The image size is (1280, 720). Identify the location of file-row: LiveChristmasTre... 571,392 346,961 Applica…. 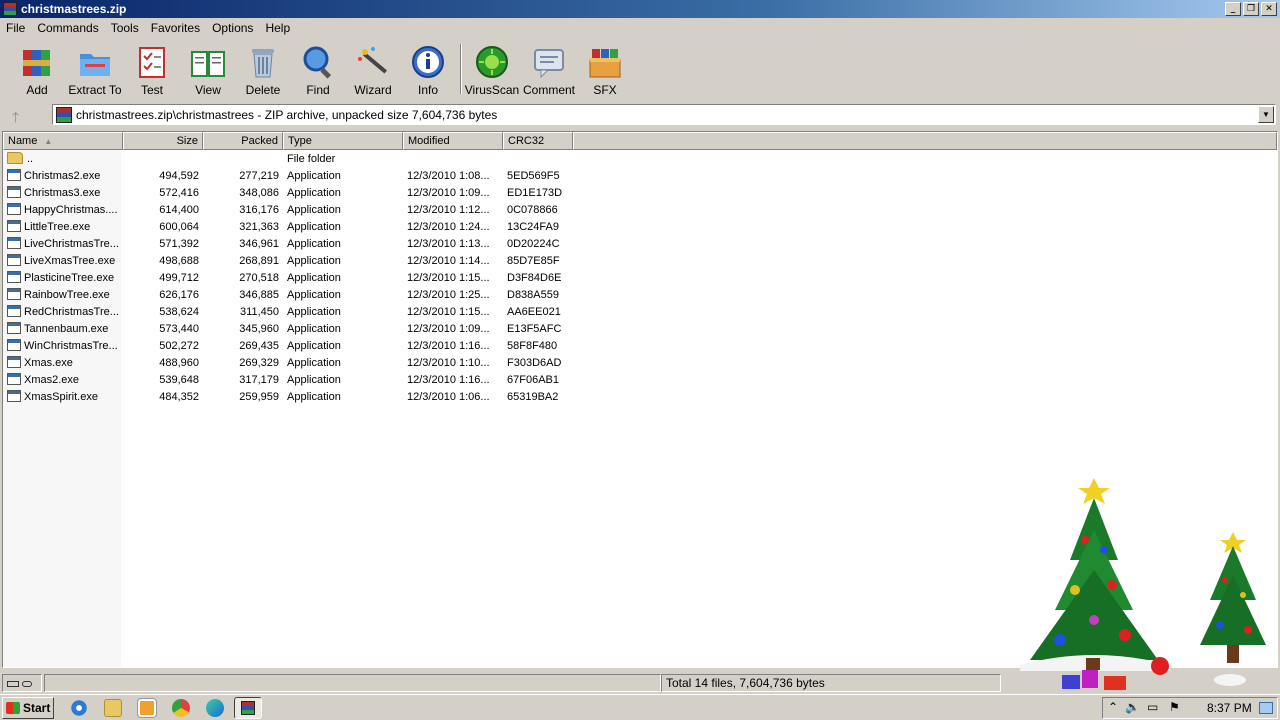
(640, 243).